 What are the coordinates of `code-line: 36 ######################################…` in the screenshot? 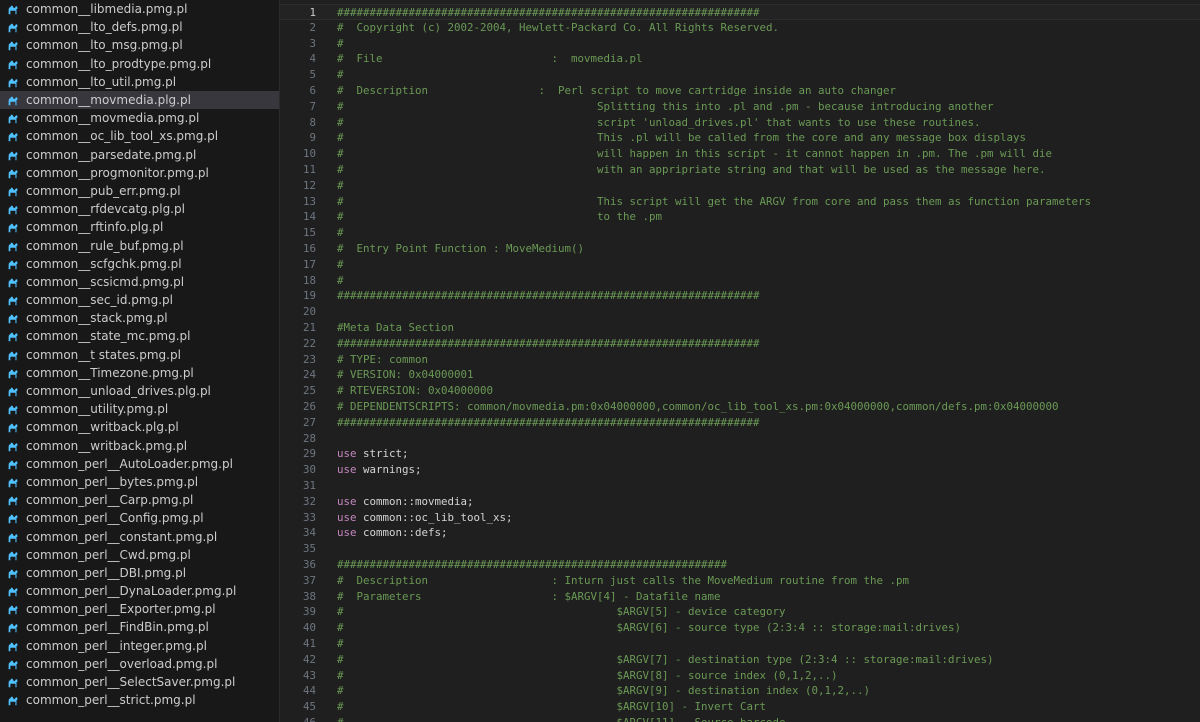 It's located at (740, 565).